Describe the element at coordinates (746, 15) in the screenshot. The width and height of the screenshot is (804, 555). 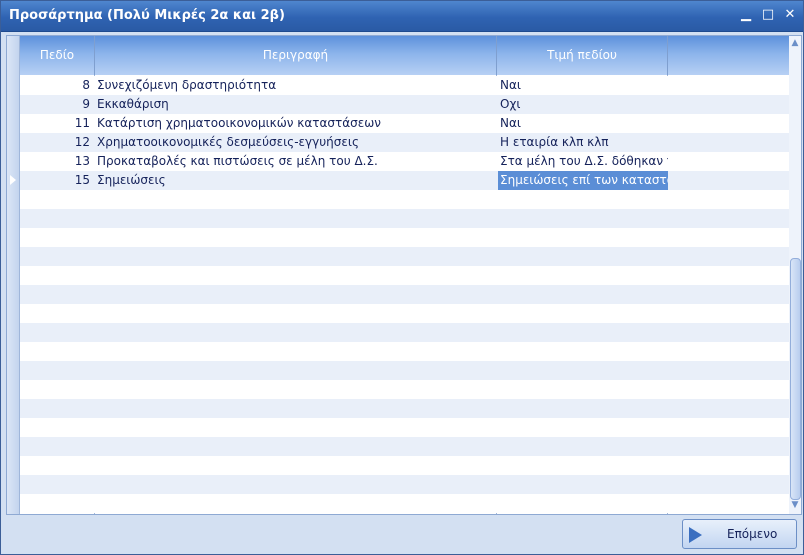
I see `minimize-icon: ▁` at that location.